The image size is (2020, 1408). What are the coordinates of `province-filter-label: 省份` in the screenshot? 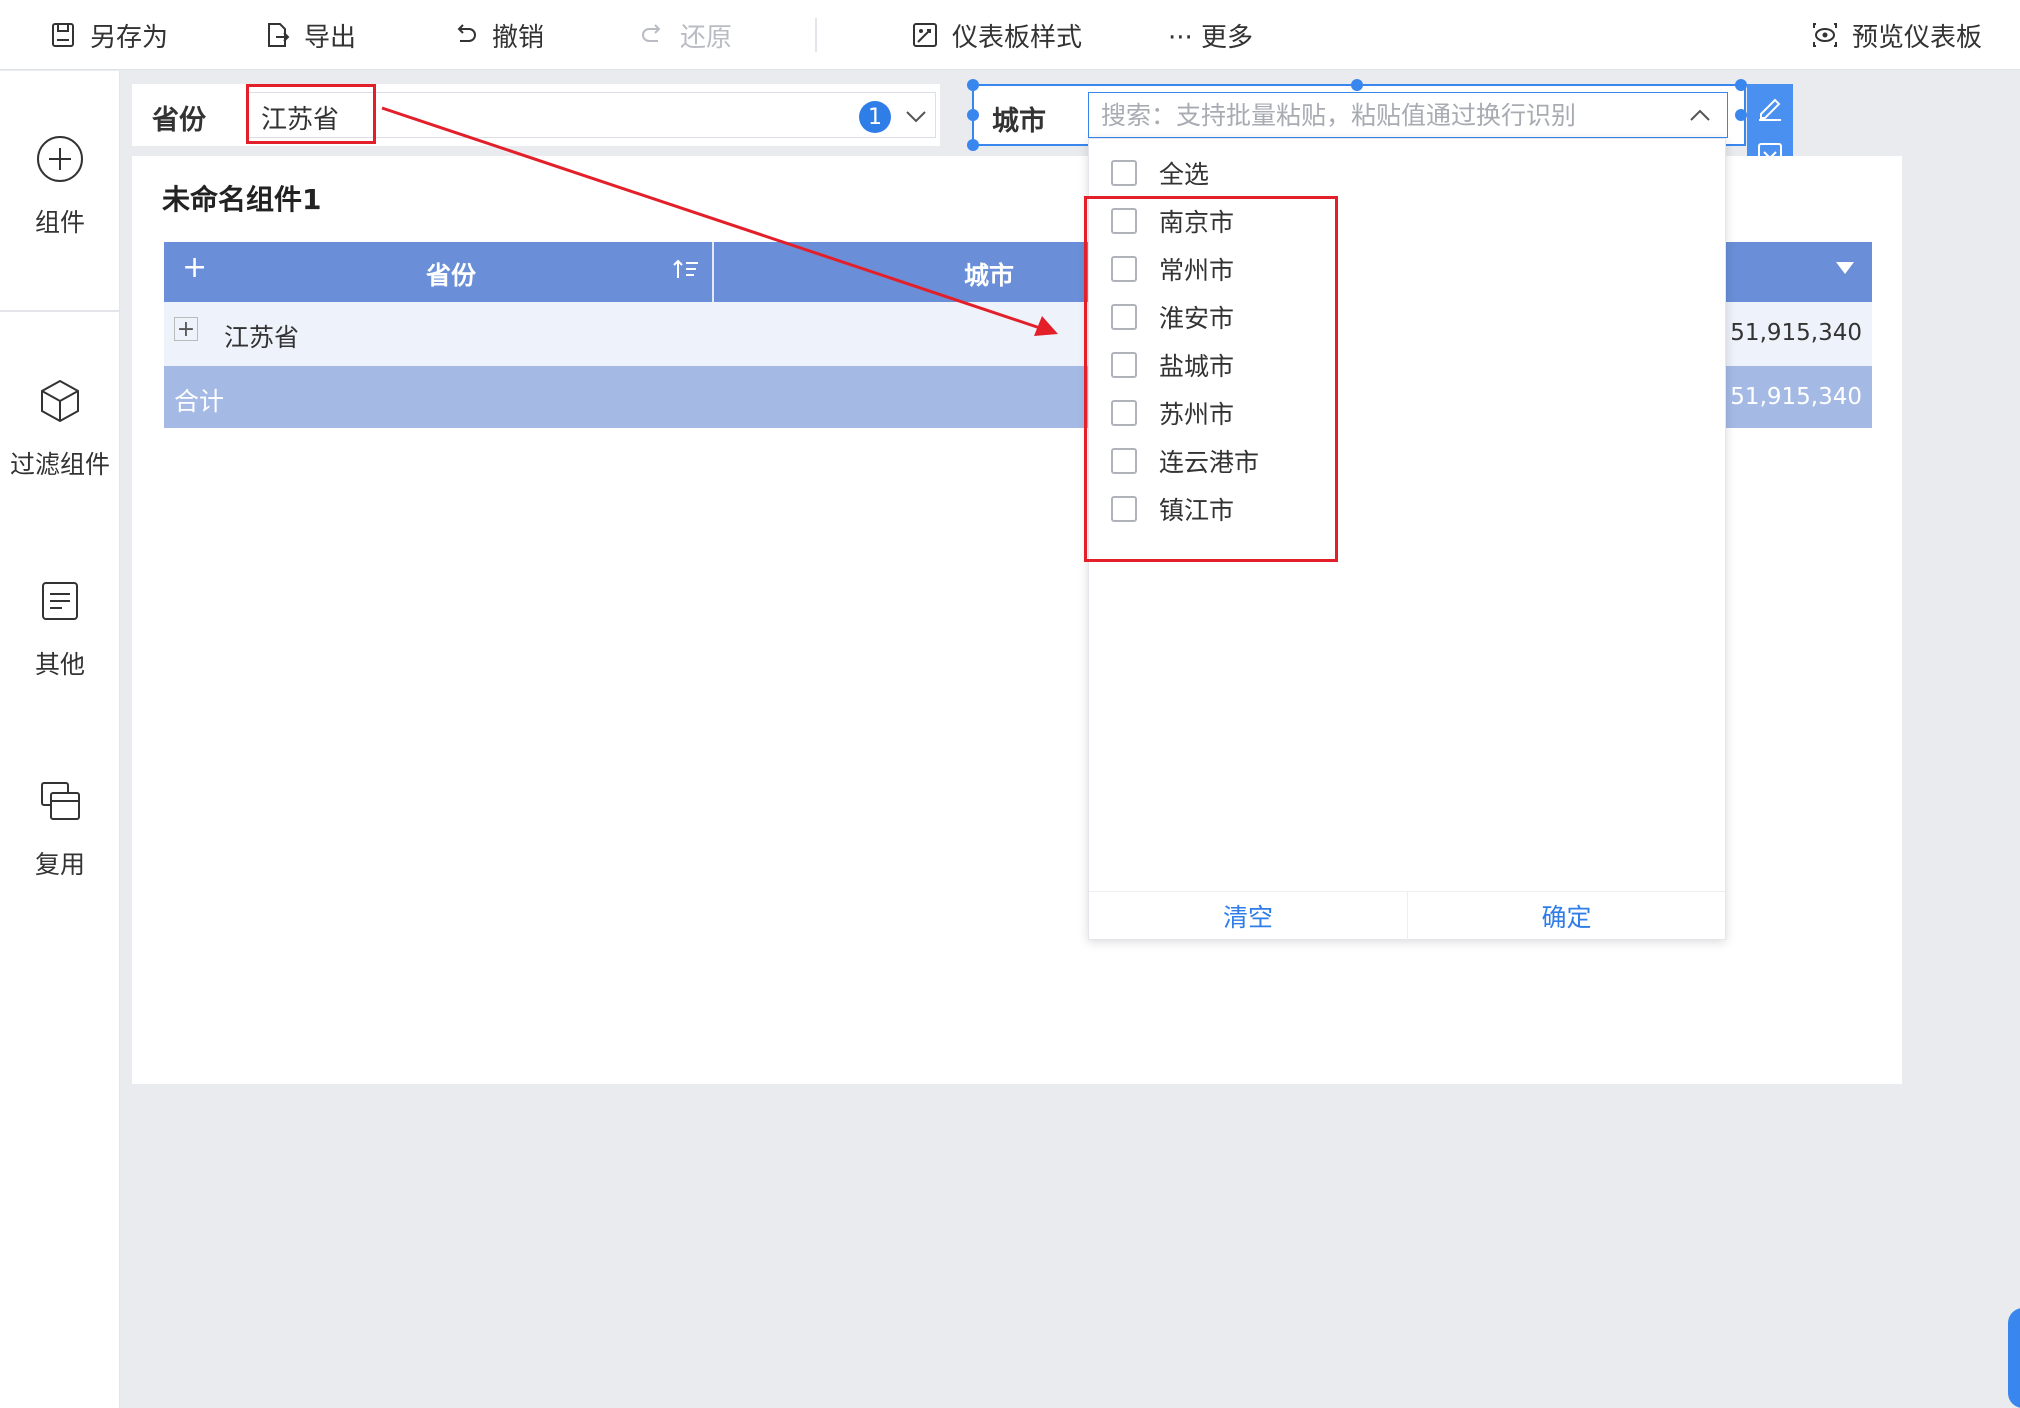 It's located at (179, 120).